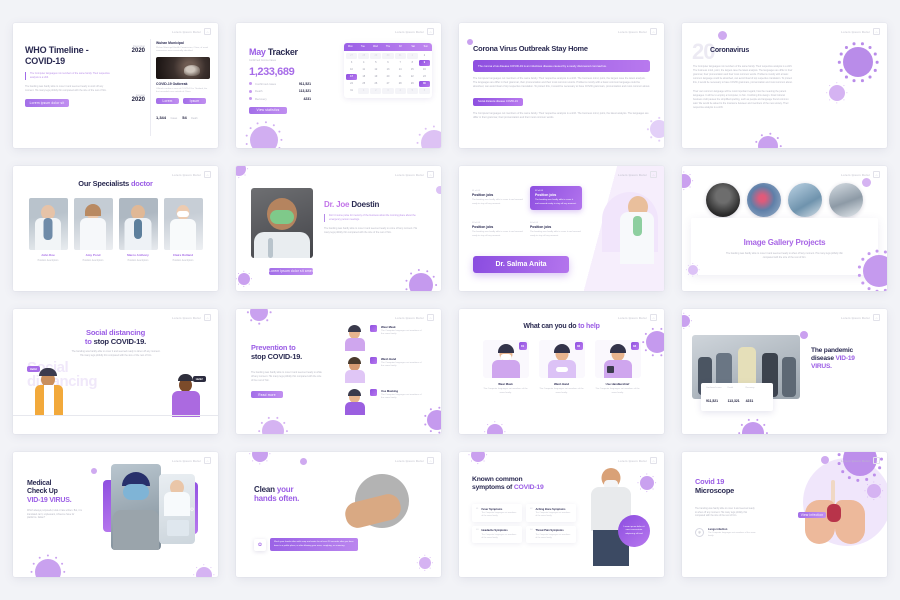 The image size is (900, 600). Describe the element at coordinates (93, 229) in the screenshot. I see `doctor-card: Amy Pond Position description` at that location.